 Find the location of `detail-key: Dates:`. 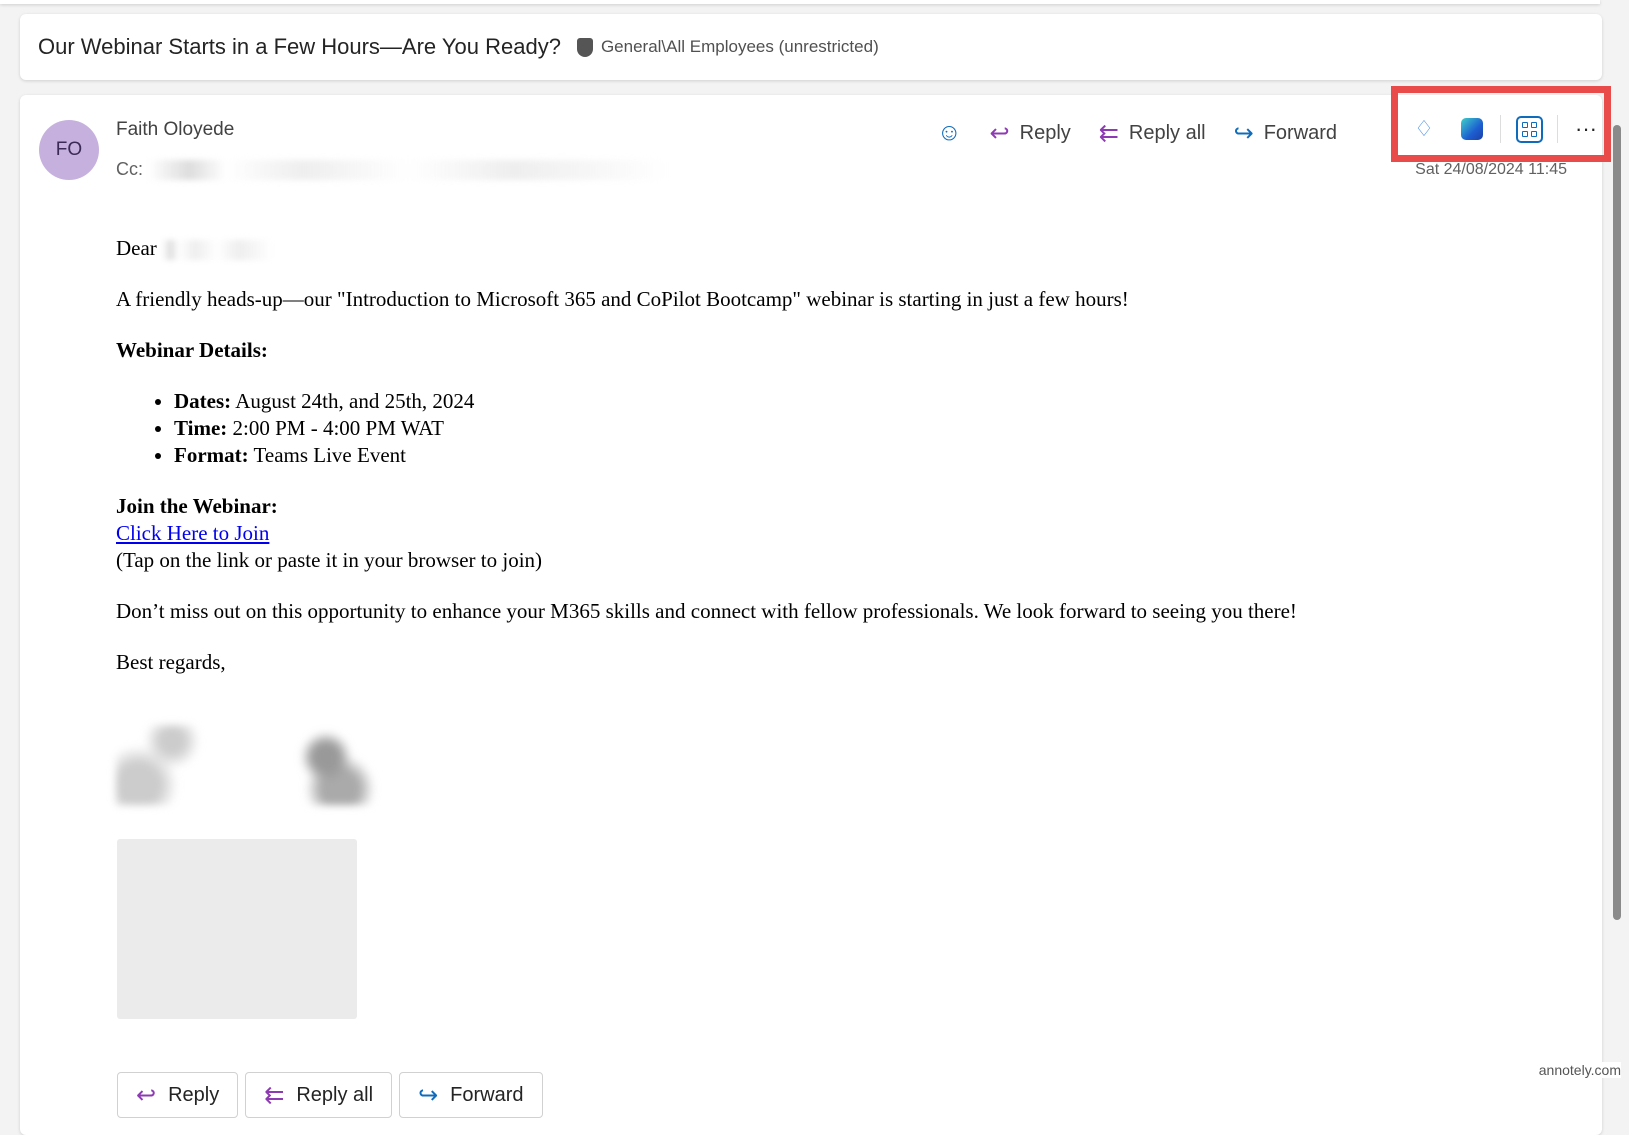

detail-key: Dates: is located at coordinates (203, 401).